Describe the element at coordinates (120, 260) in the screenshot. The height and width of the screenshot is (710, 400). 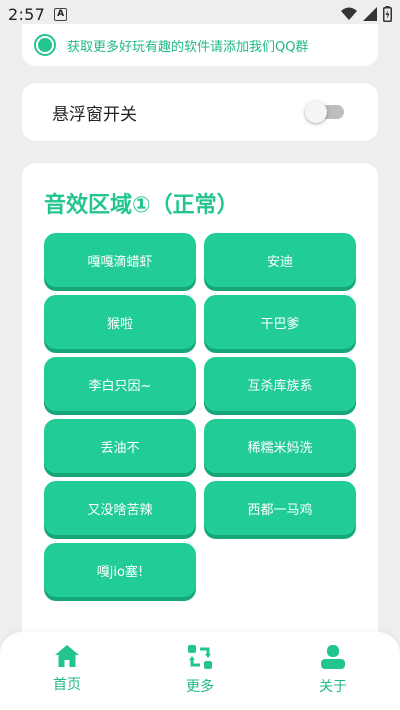
I see `sound-button: 嘎嘎滴蜡虾` at that location.